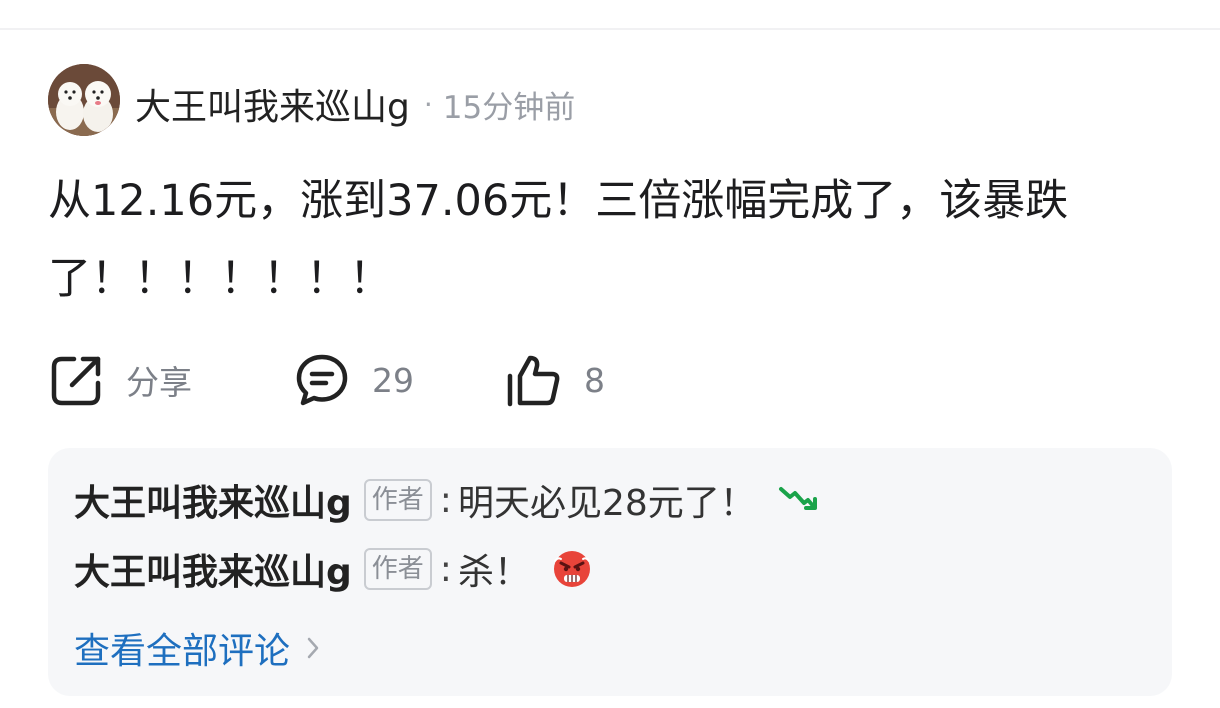 The width and height of the screenshot is (1220, 708). I want to click on chevron-right-icon, so click(313, 648).